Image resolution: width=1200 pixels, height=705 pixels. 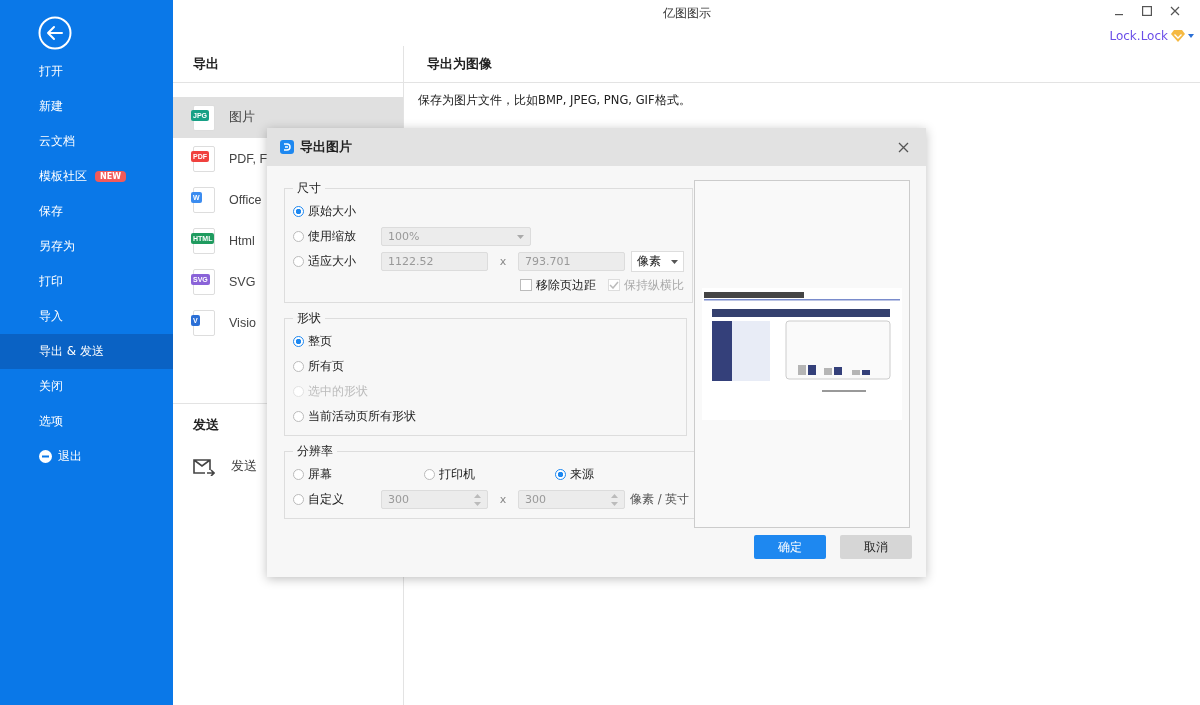 I want to click on window-title: 亿图图示, so click(x=686, y=13).